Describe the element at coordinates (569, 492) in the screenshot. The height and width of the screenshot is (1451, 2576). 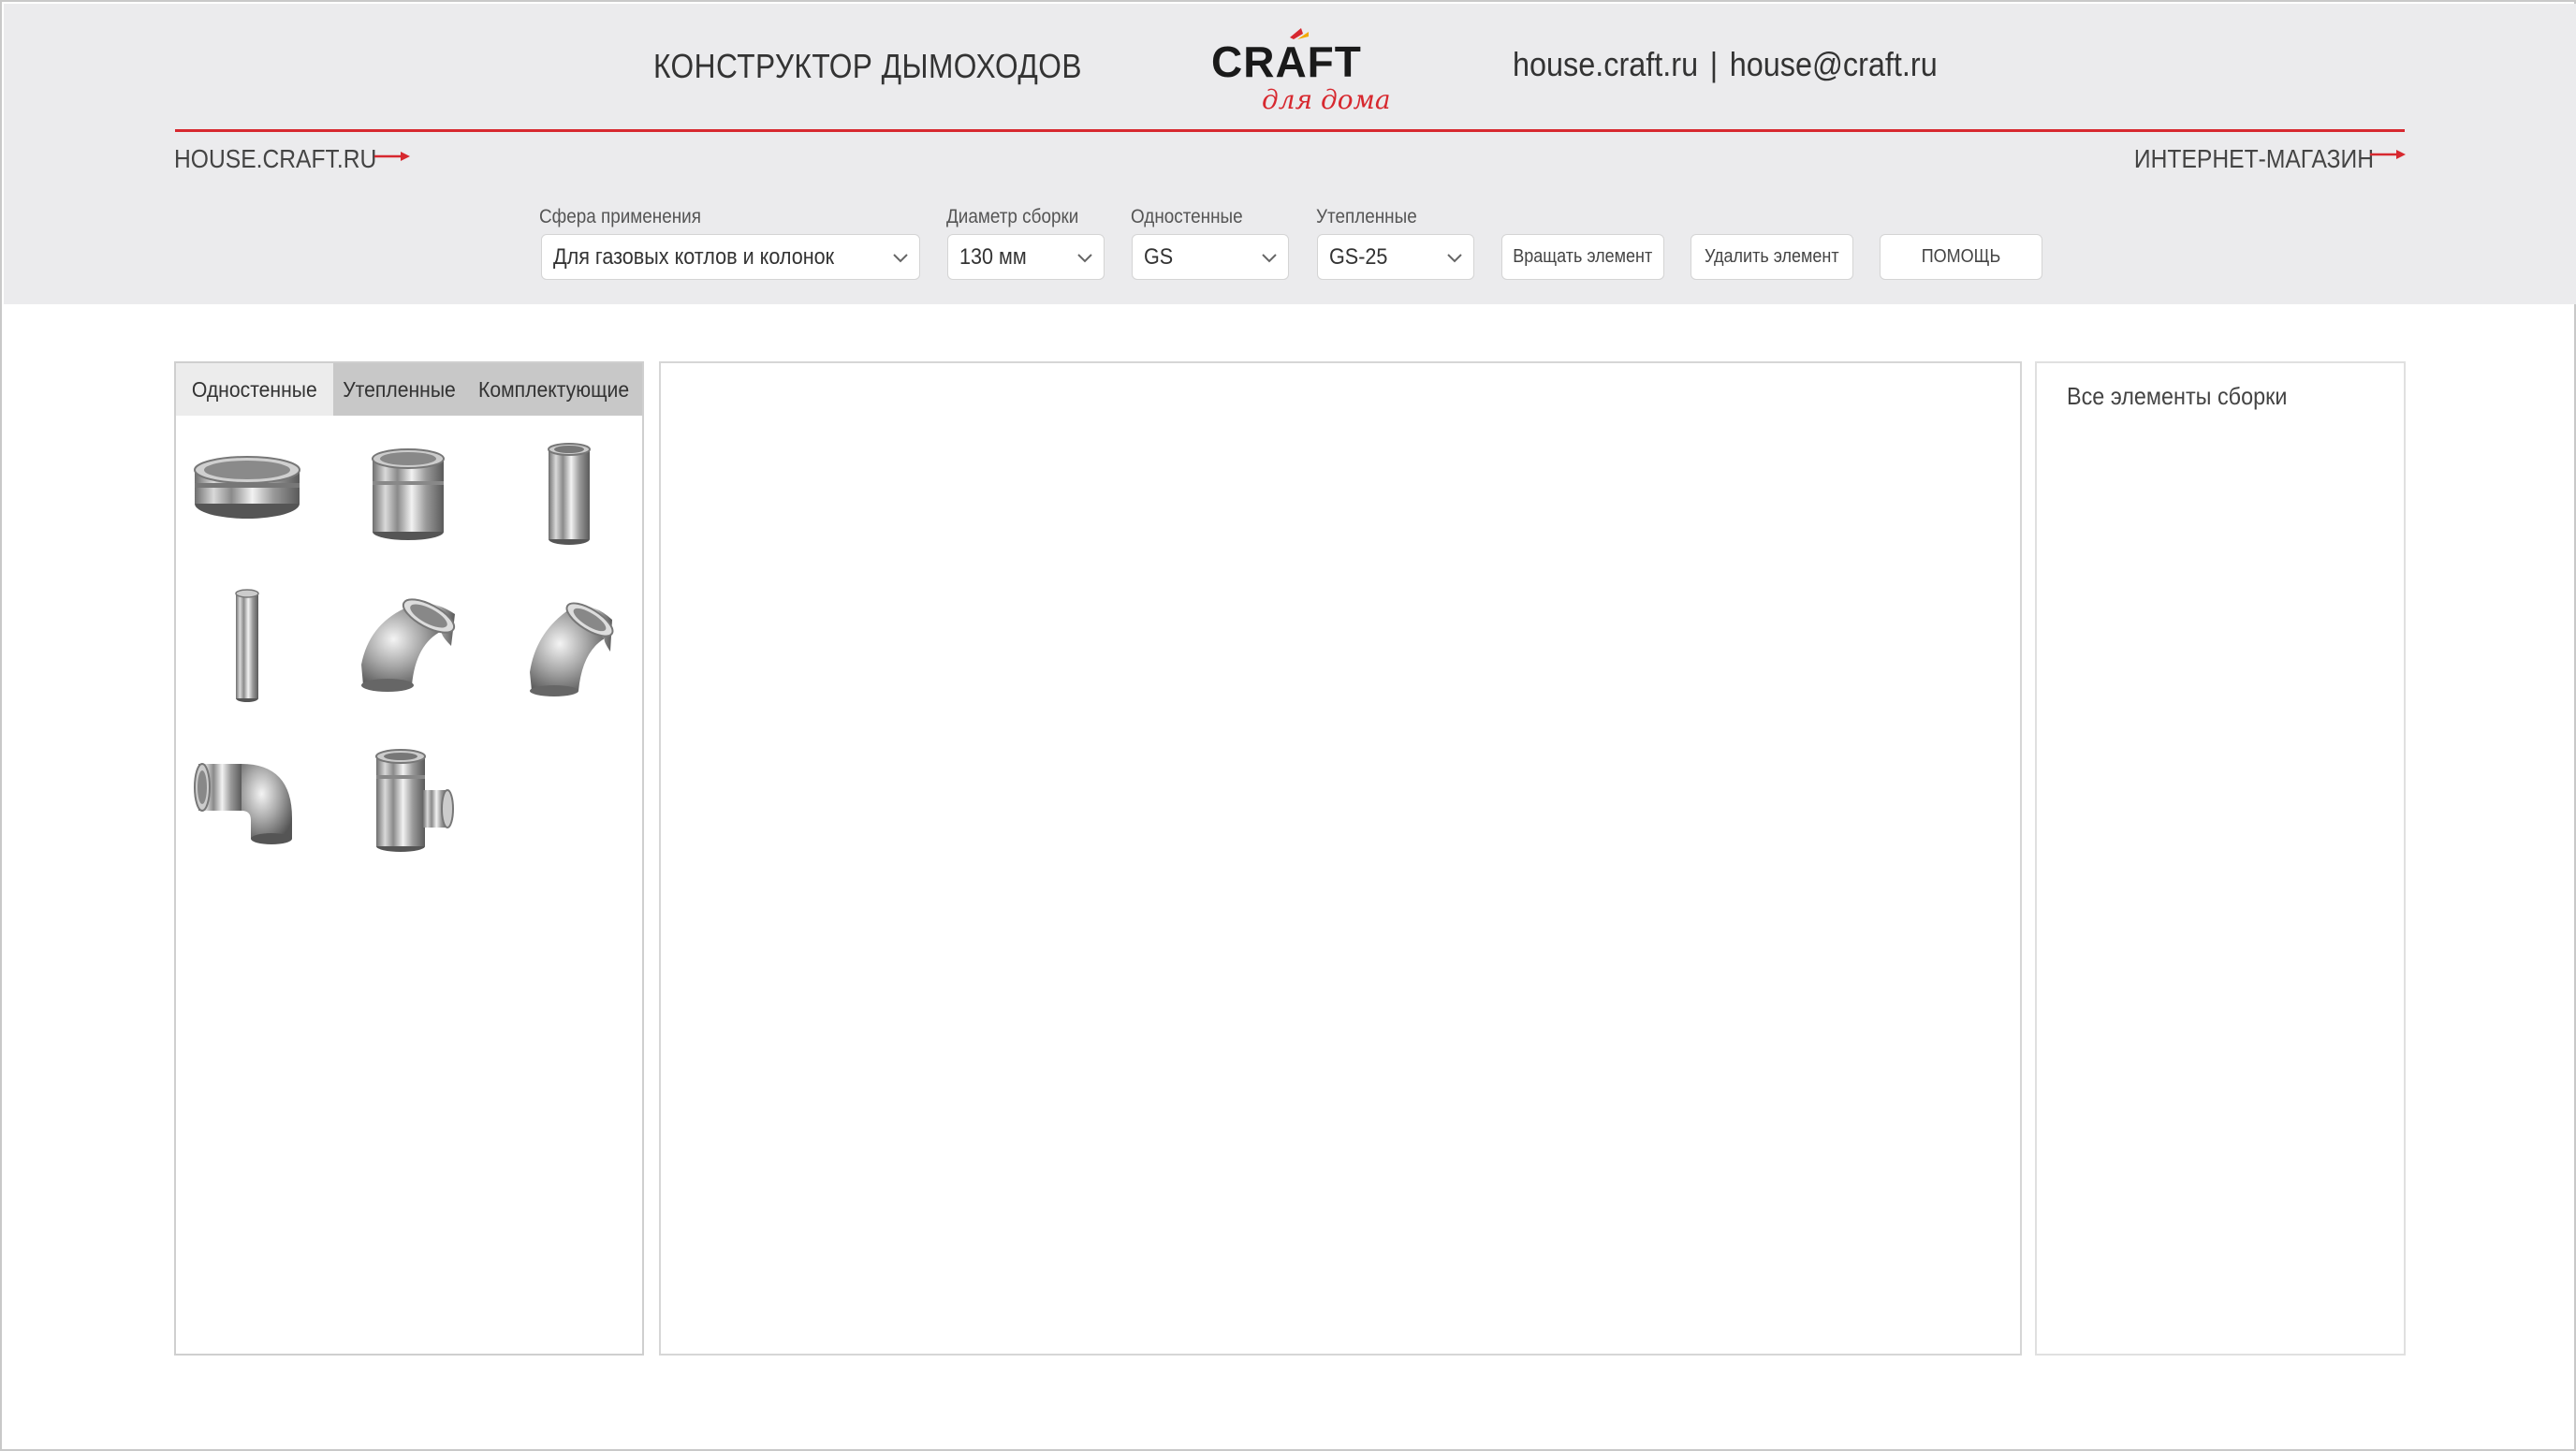
I see `pipe-icon` at that location.